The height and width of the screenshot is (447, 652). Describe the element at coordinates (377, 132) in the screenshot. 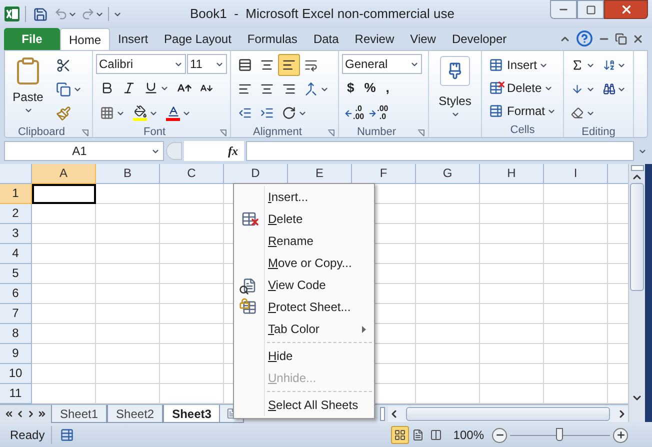

I see `group-label: Number` at that location.